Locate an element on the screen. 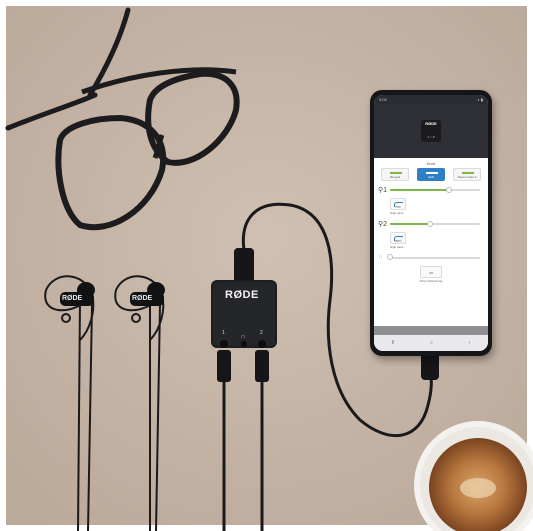  status-icons: ◖ ▮ is located at coordinates (480, 99).